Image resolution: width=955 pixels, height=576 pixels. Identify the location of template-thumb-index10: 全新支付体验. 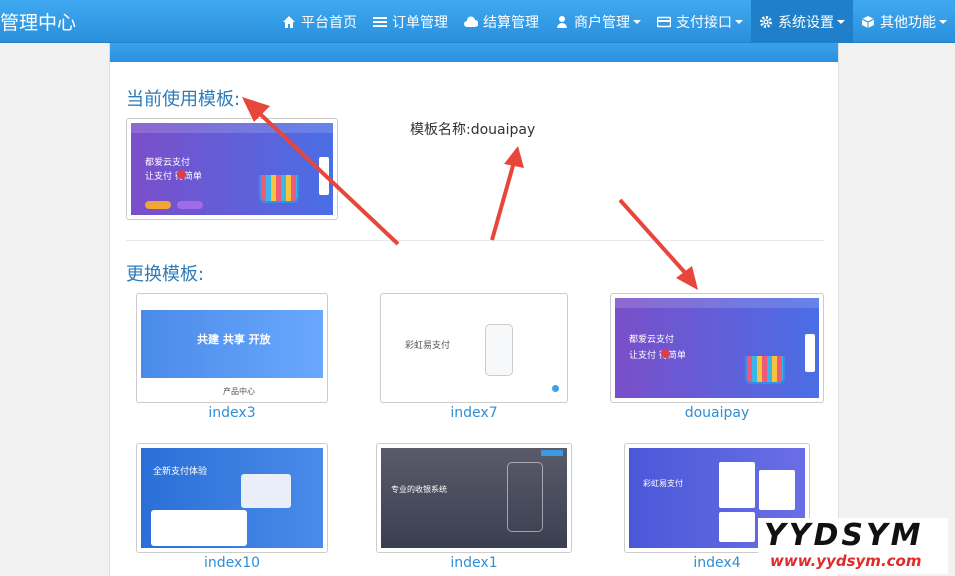
(232, 498).